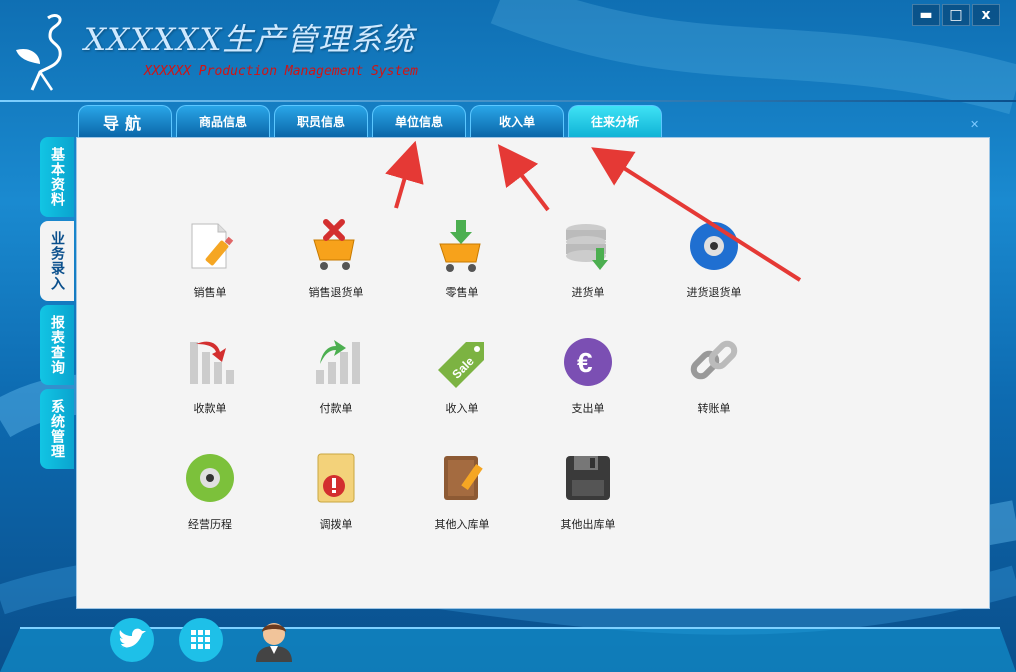 This screenshot has height=672, width=1016. Describe the element at coordinates (462, 292) in the screenshot. I see `item-label: 零售单` at that location.